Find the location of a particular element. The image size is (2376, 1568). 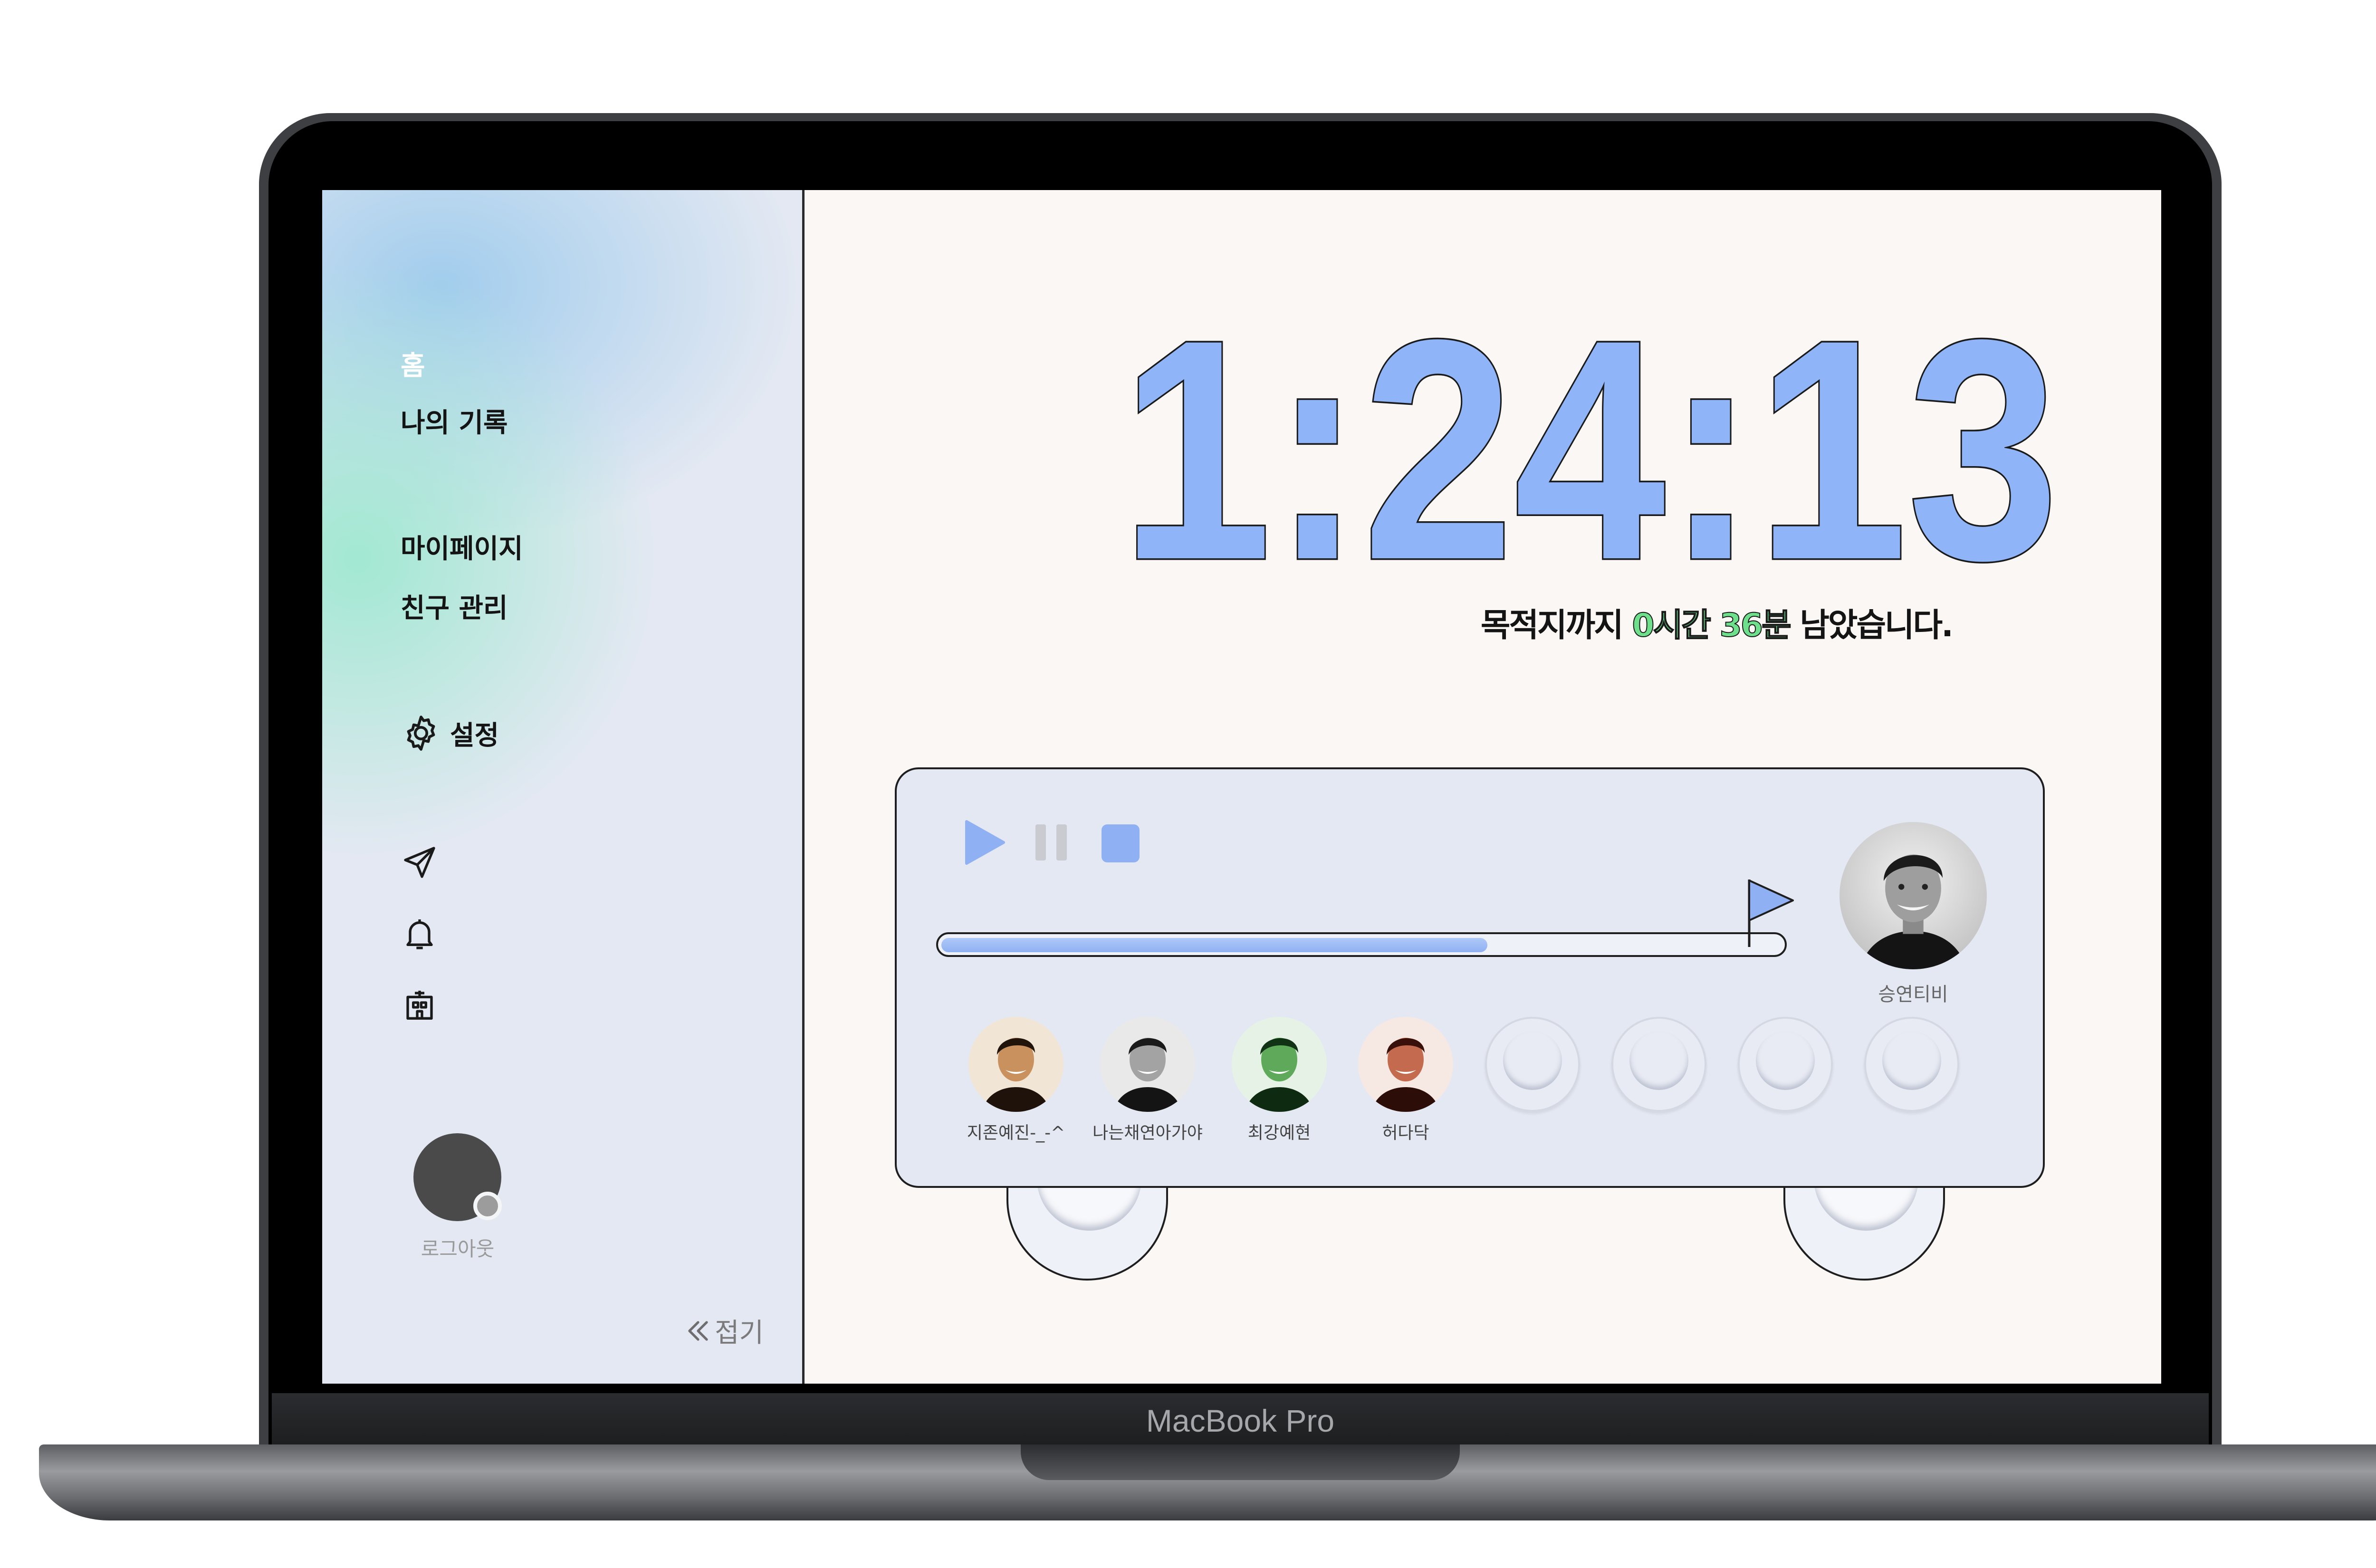

device-brand-label: MacBook Pro is located at coordinates (1240, 1420).